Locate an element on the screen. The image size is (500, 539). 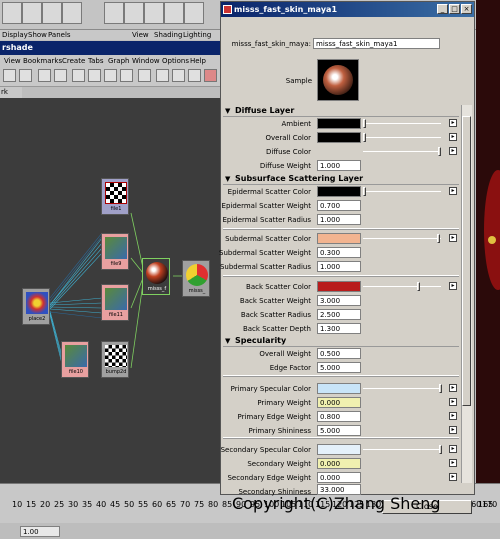
epidermal-color-swatch is located at coordinates (339, 191).